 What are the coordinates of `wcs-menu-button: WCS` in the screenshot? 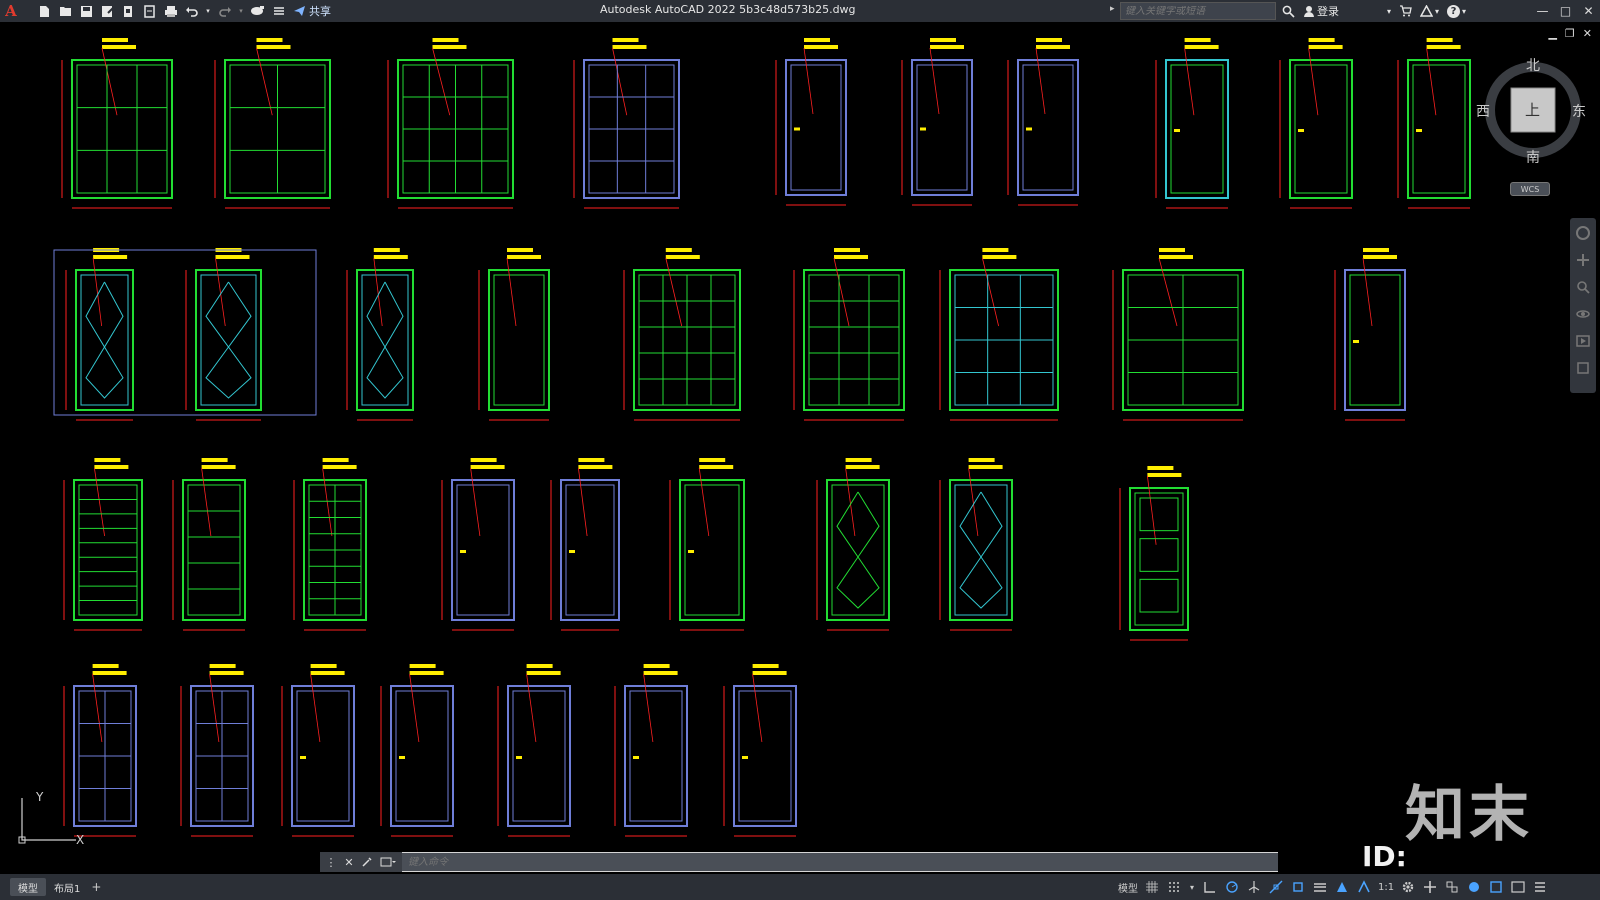 It's located at (1530, 189).